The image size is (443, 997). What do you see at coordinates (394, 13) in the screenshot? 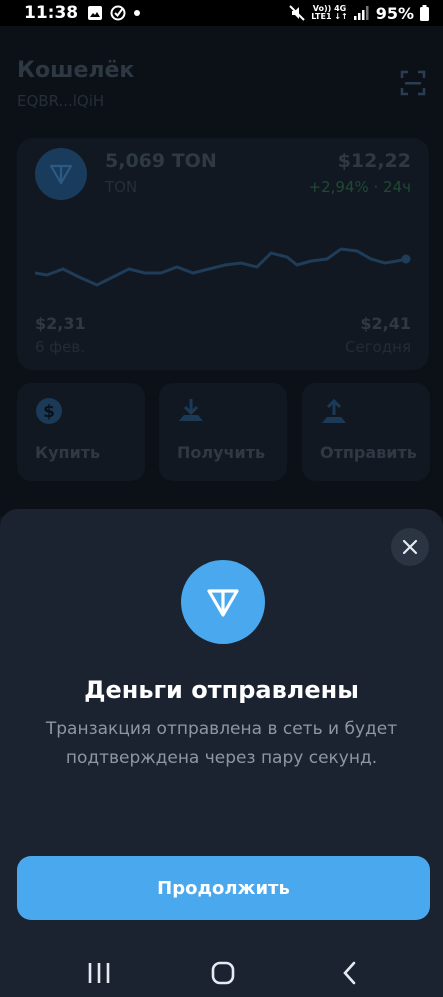
I see `battery-percent: 95%` at bounding box center [394, 13].